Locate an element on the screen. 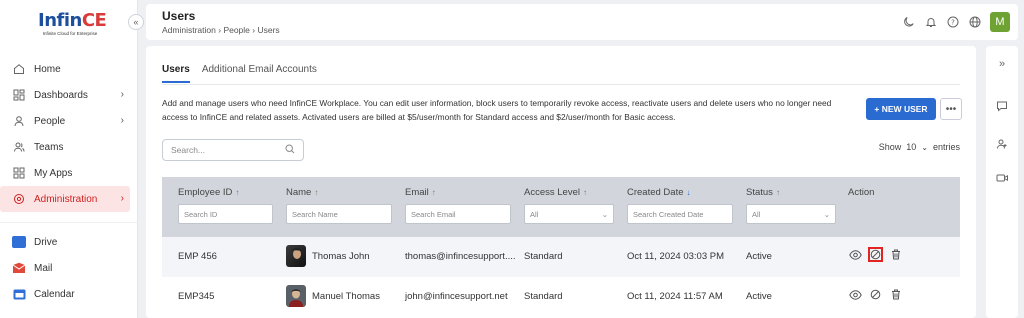  filter-access-select: All ⌄ is located at coordinates (569, 214).